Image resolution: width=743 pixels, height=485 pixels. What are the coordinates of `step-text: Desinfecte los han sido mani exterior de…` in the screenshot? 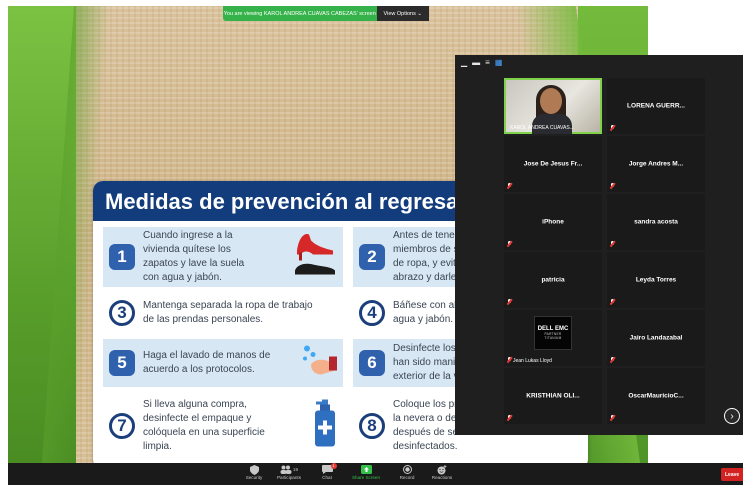 It's located at (426, 362).